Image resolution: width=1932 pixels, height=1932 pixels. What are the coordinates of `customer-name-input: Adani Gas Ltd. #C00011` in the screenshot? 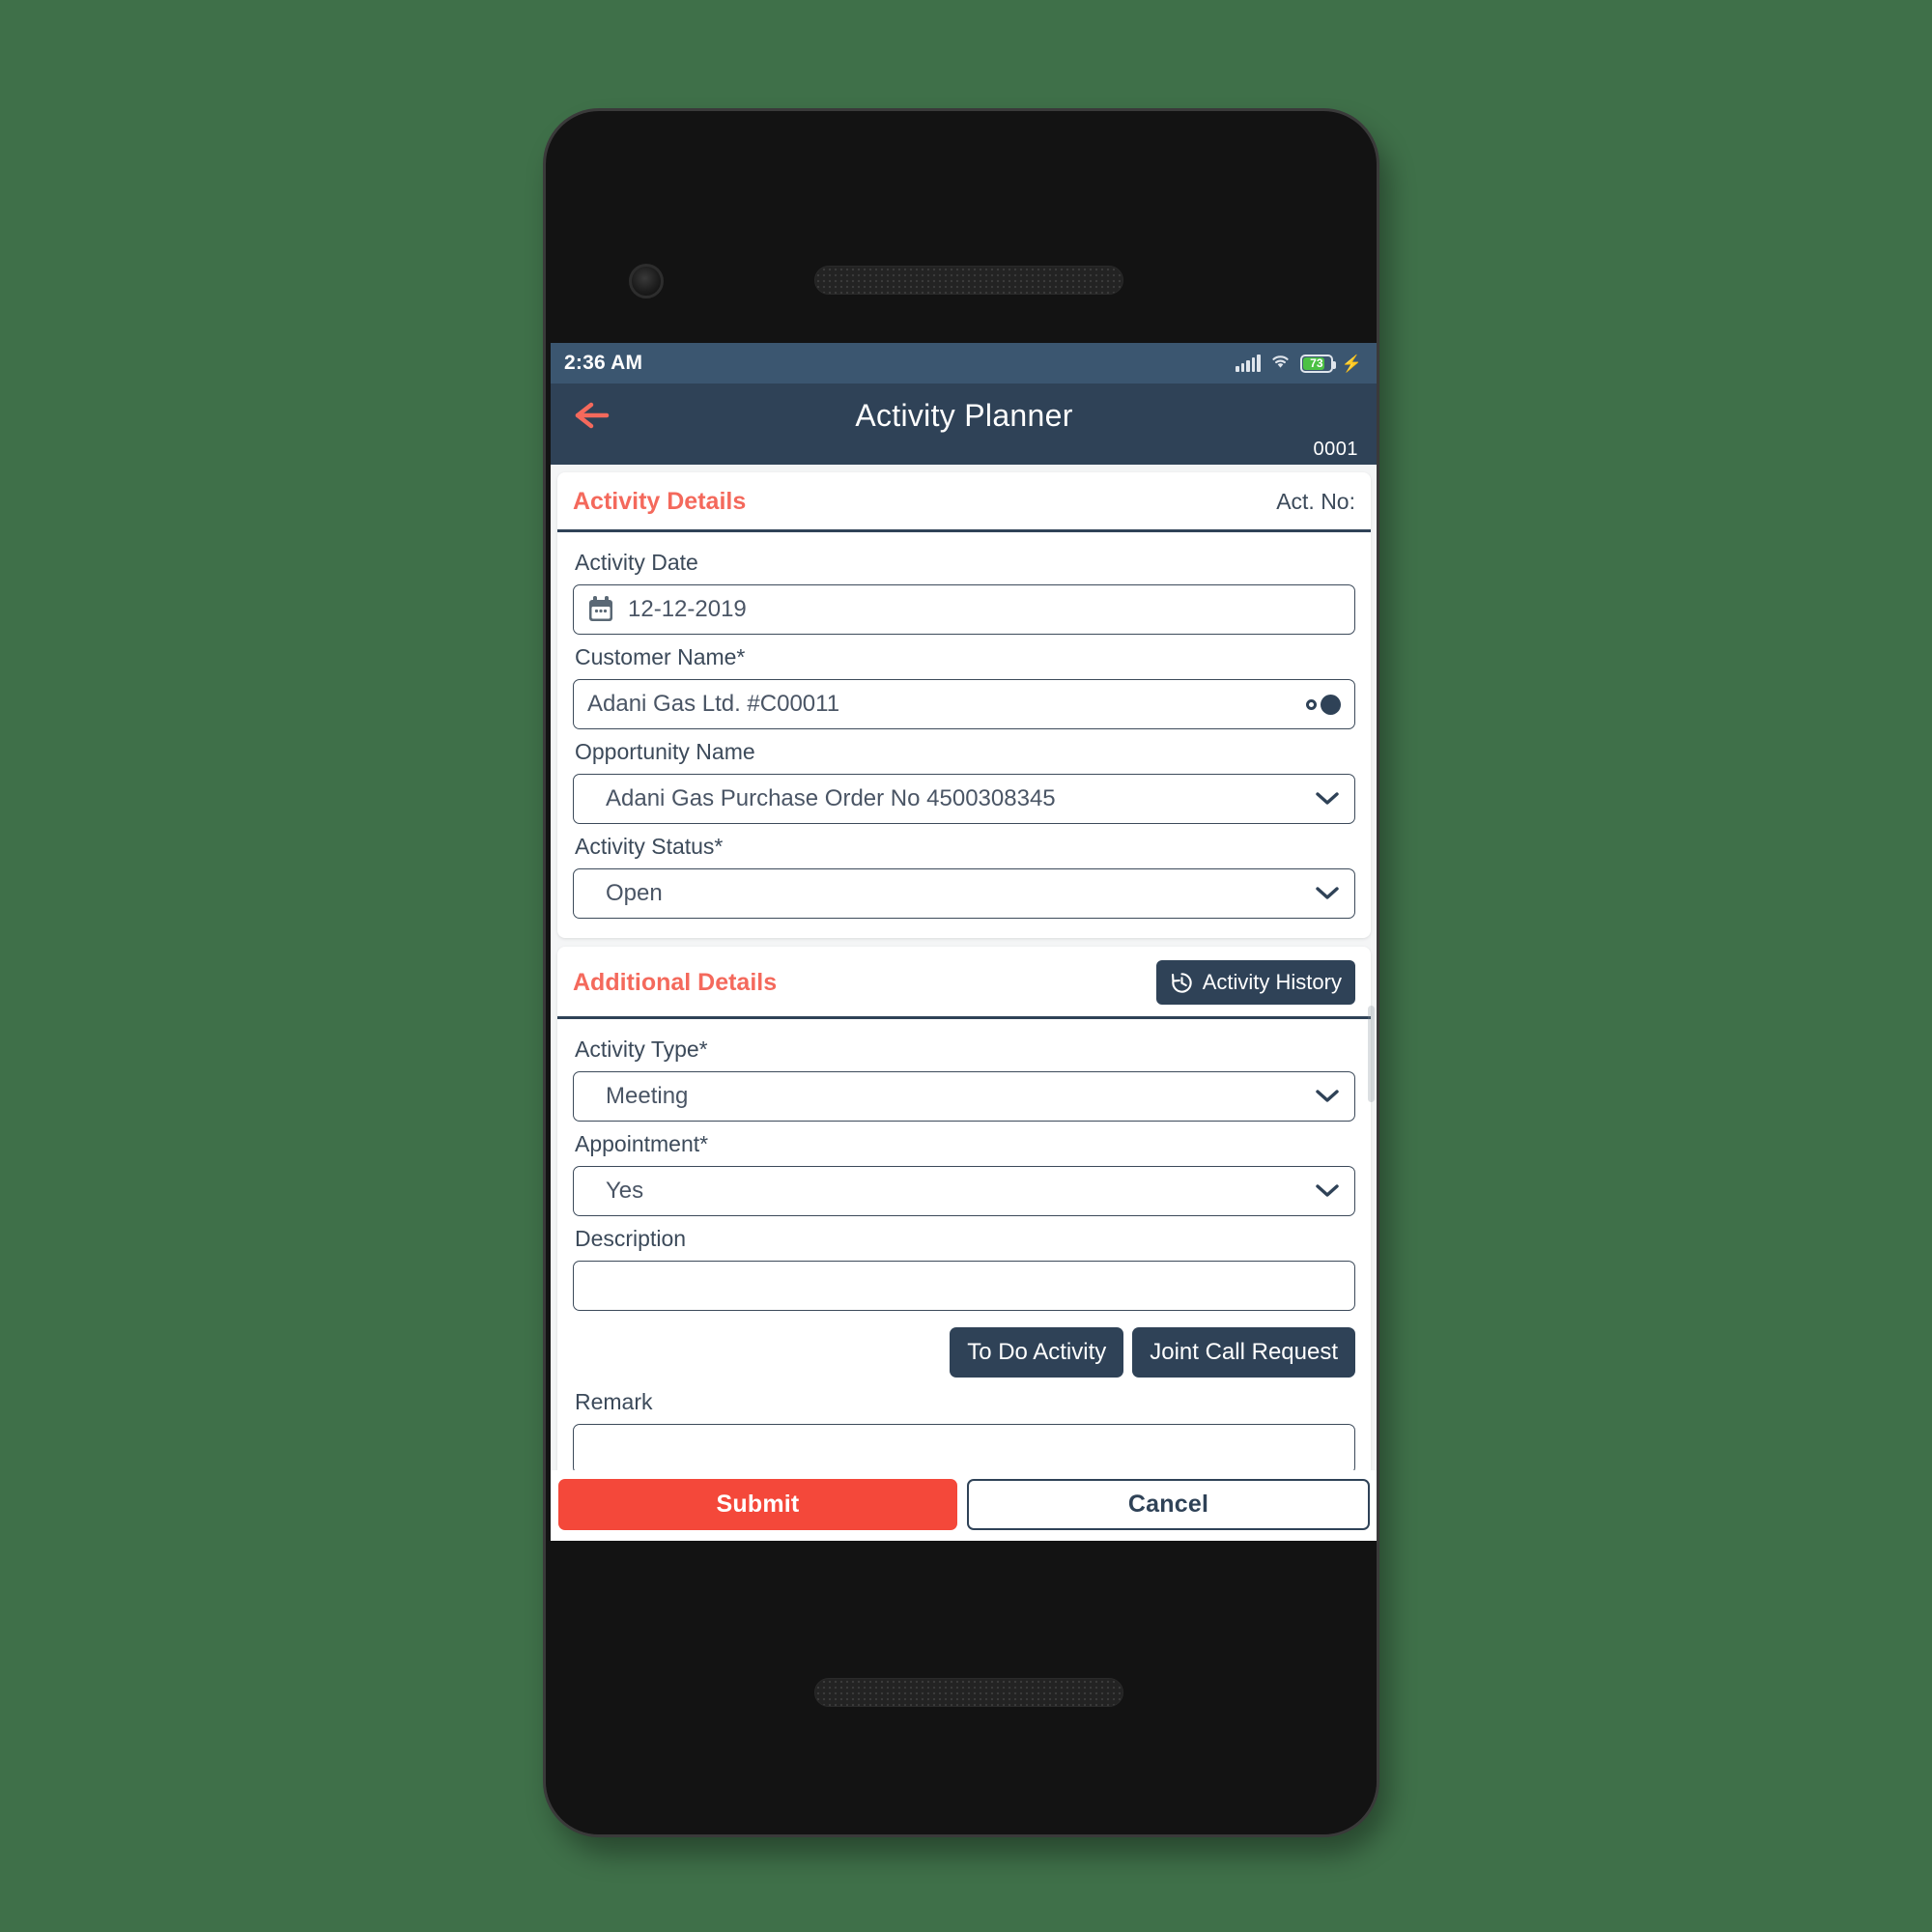 It's located at (964, 704).